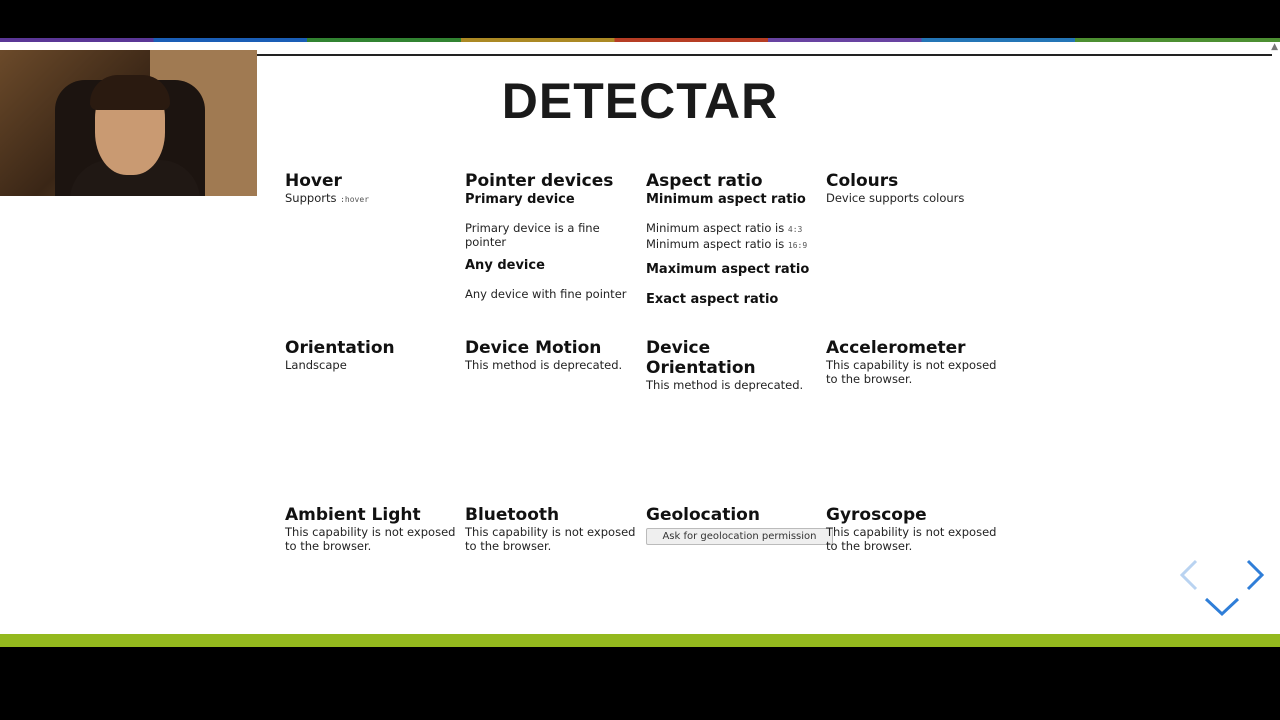  What do you see at coordinates (717, 228) in the screenshot?
I see `min-aspect-line-1-prefix: Minimum aspect ratio is` at bounding box center [717, 228].